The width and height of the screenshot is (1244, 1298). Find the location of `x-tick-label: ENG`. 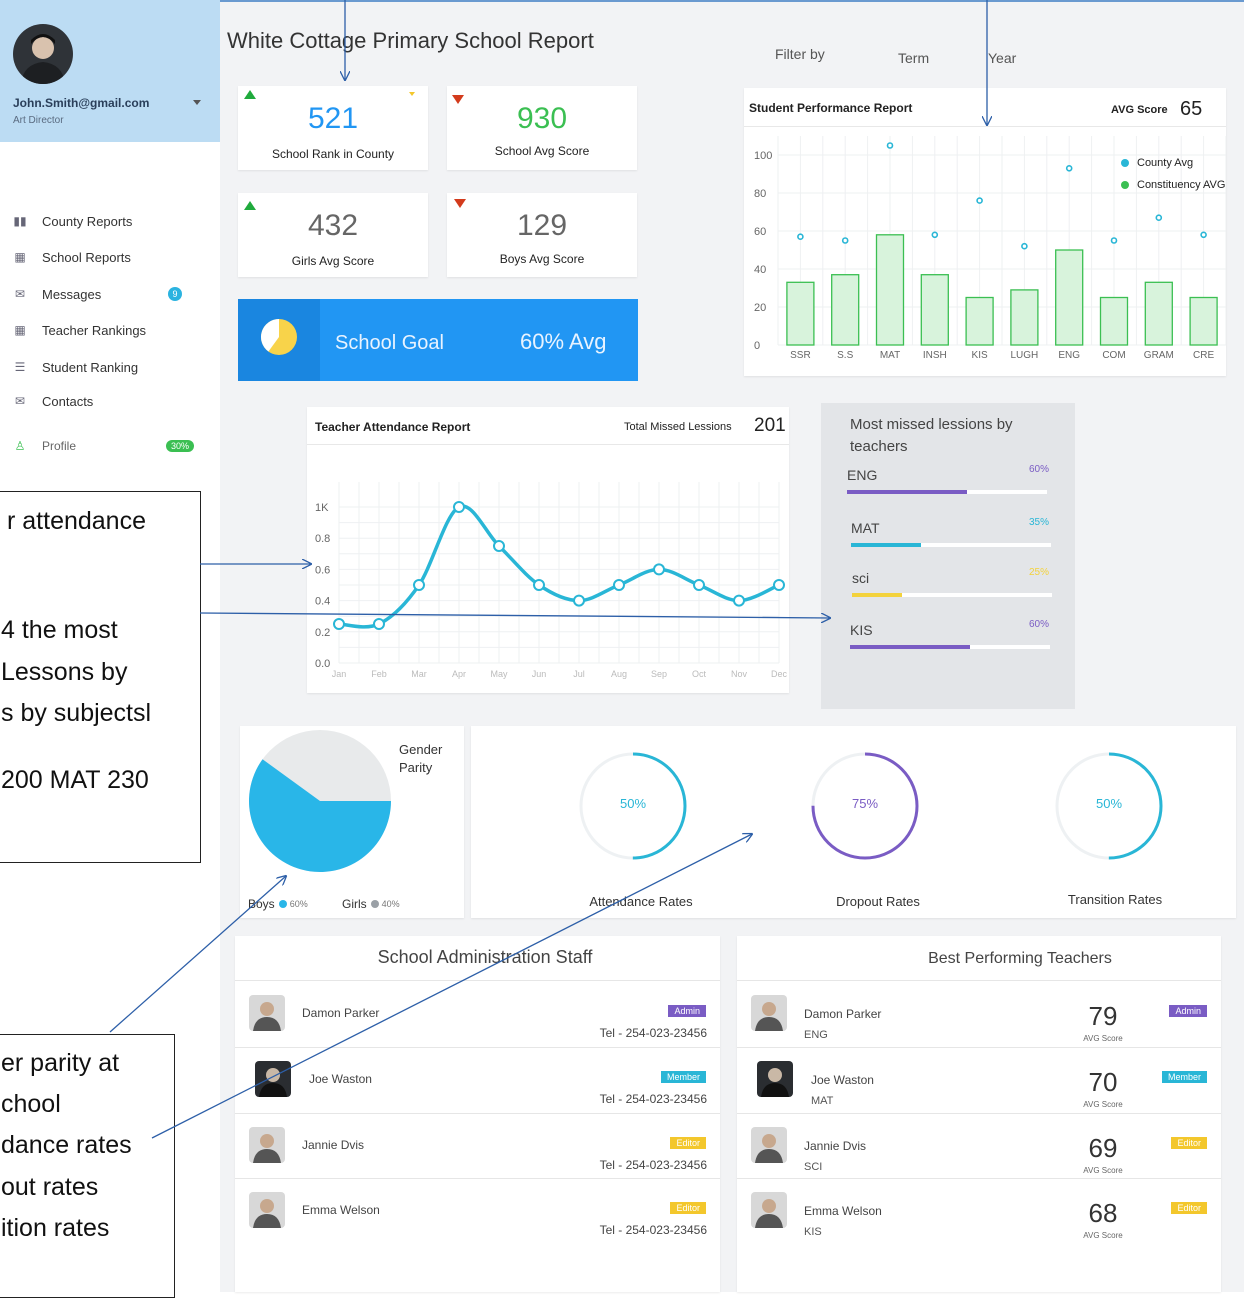

x-tick-label: ENG is located at coordinates (1069, 355).